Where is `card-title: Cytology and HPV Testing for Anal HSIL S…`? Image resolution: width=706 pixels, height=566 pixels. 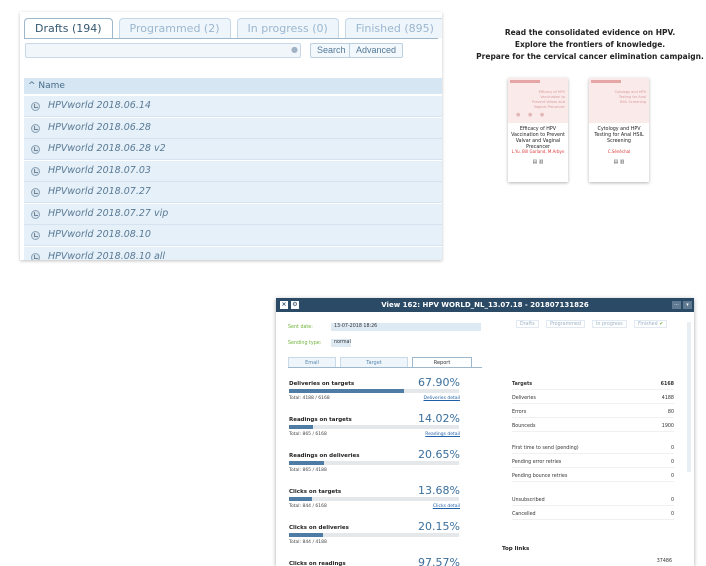 card-title: Cytology and HPV Testing for Anal HSIL S… is located at coordinates (619, 135).